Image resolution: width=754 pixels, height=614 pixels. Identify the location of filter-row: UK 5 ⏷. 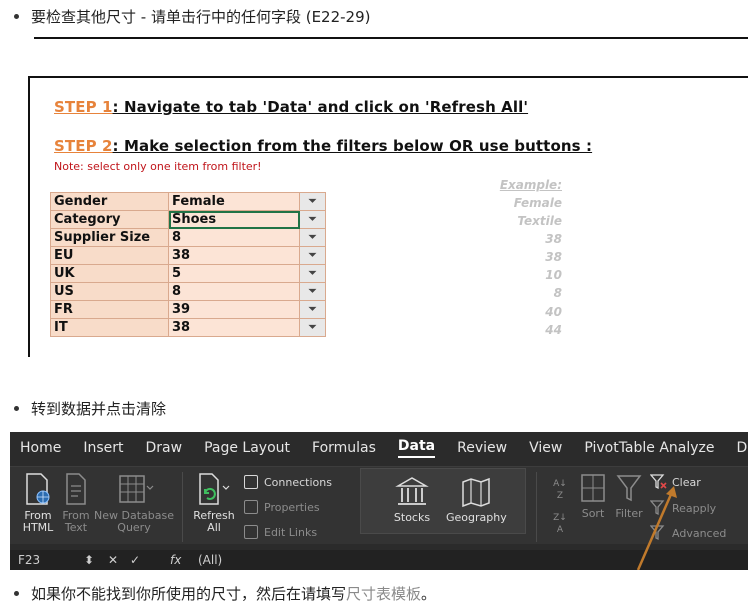
(188, 273).